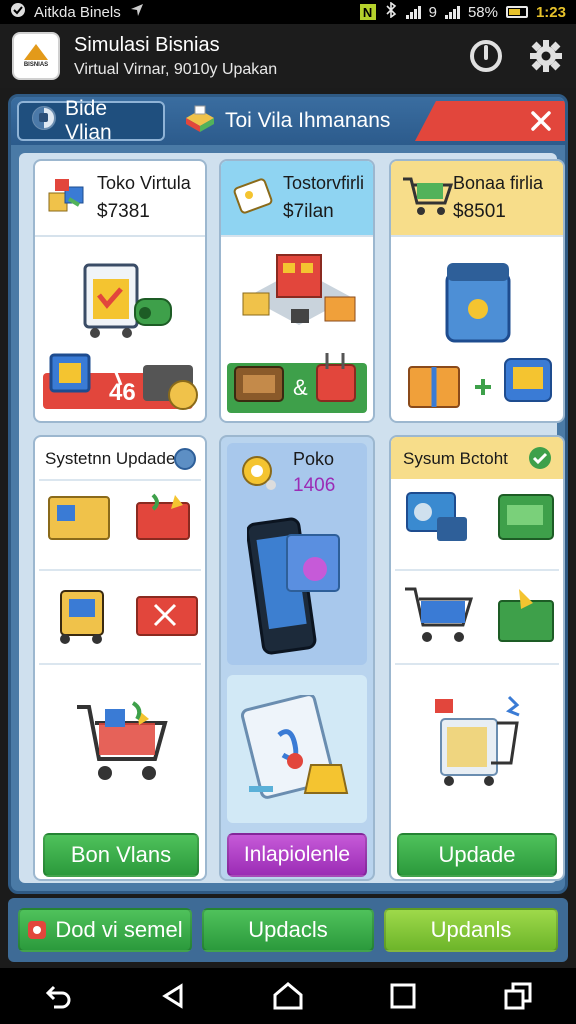  I want to click on inlapiolenle-button: Inlapiolenle, so click(297, 855).